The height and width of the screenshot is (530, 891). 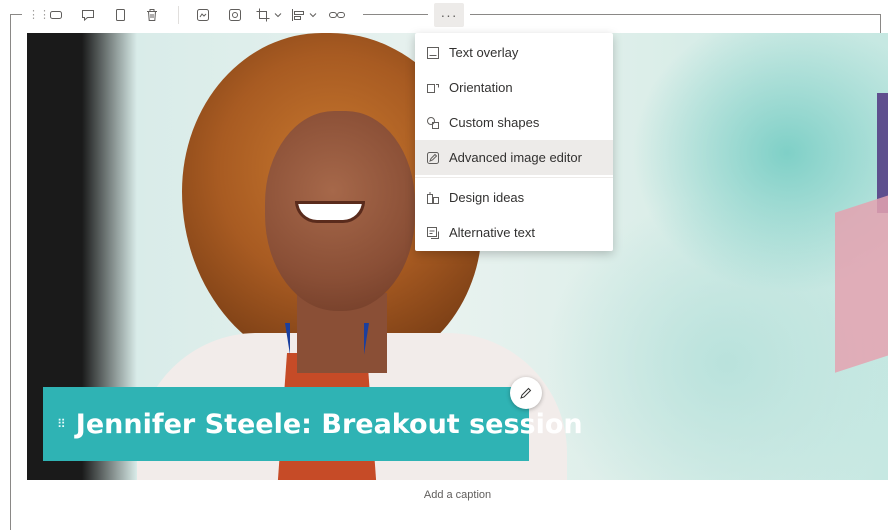 I want to click on menu-item-label: Alternative text, so click(x=492, y=232).